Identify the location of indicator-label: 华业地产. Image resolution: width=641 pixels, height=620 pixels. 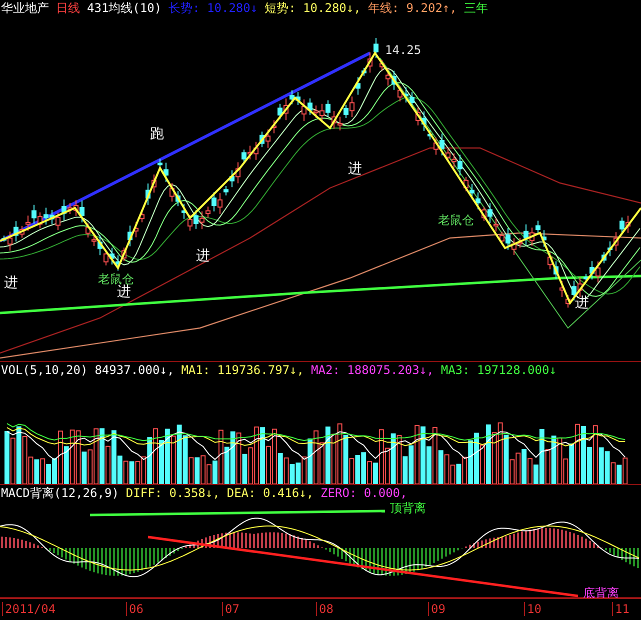
(25, 8).